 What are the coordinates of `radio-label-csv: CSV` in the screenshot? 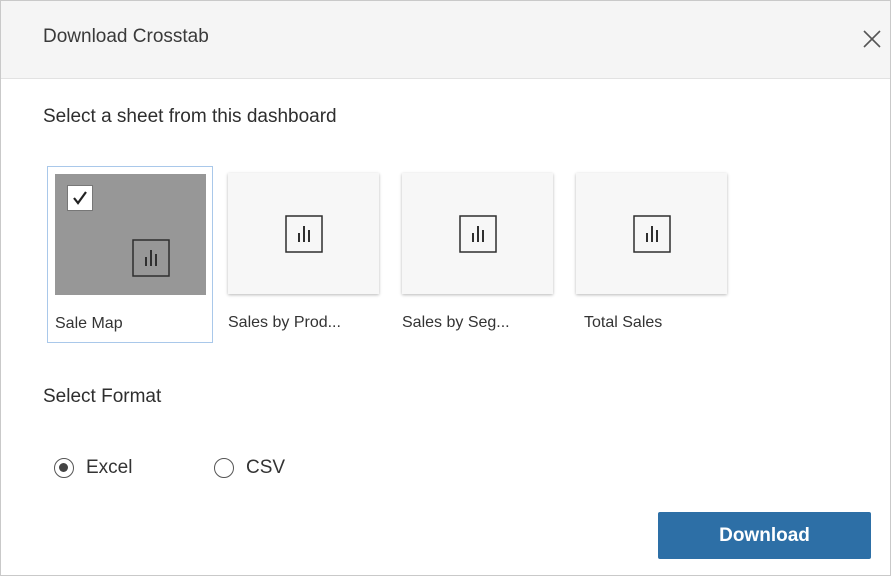 It's located at (266, 467).